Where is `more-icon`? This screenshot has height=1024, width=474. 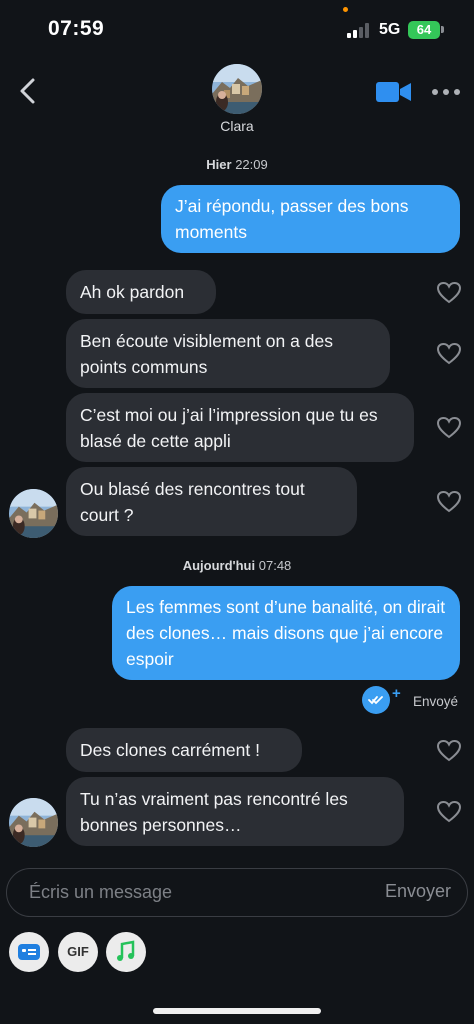 more-icon is located at coordinates (447, 92).